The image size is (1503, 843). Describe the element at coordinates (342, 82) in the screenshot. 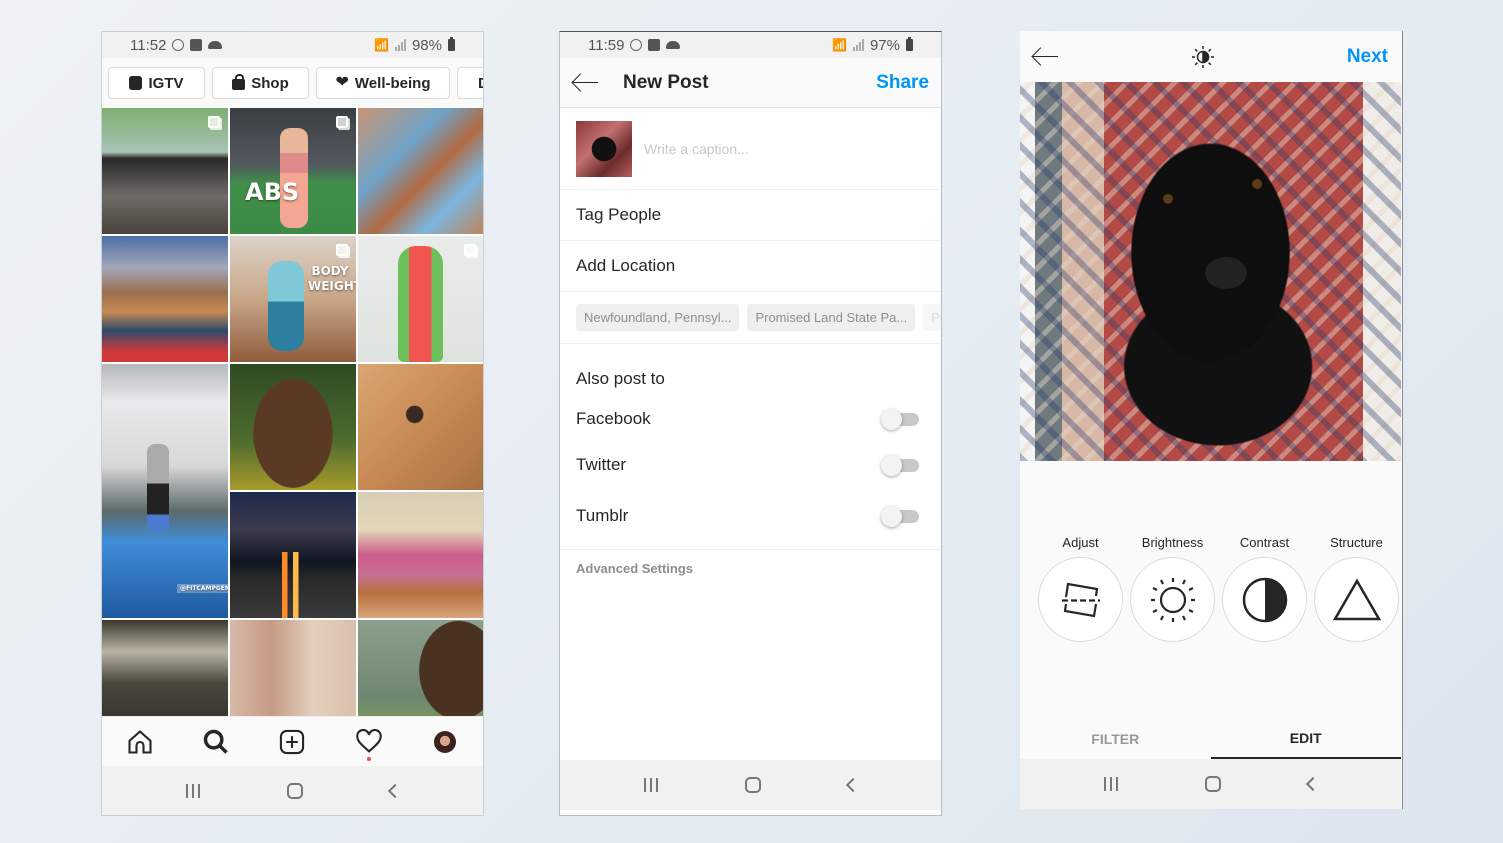

I see `heart-icon: ❤` at that location.